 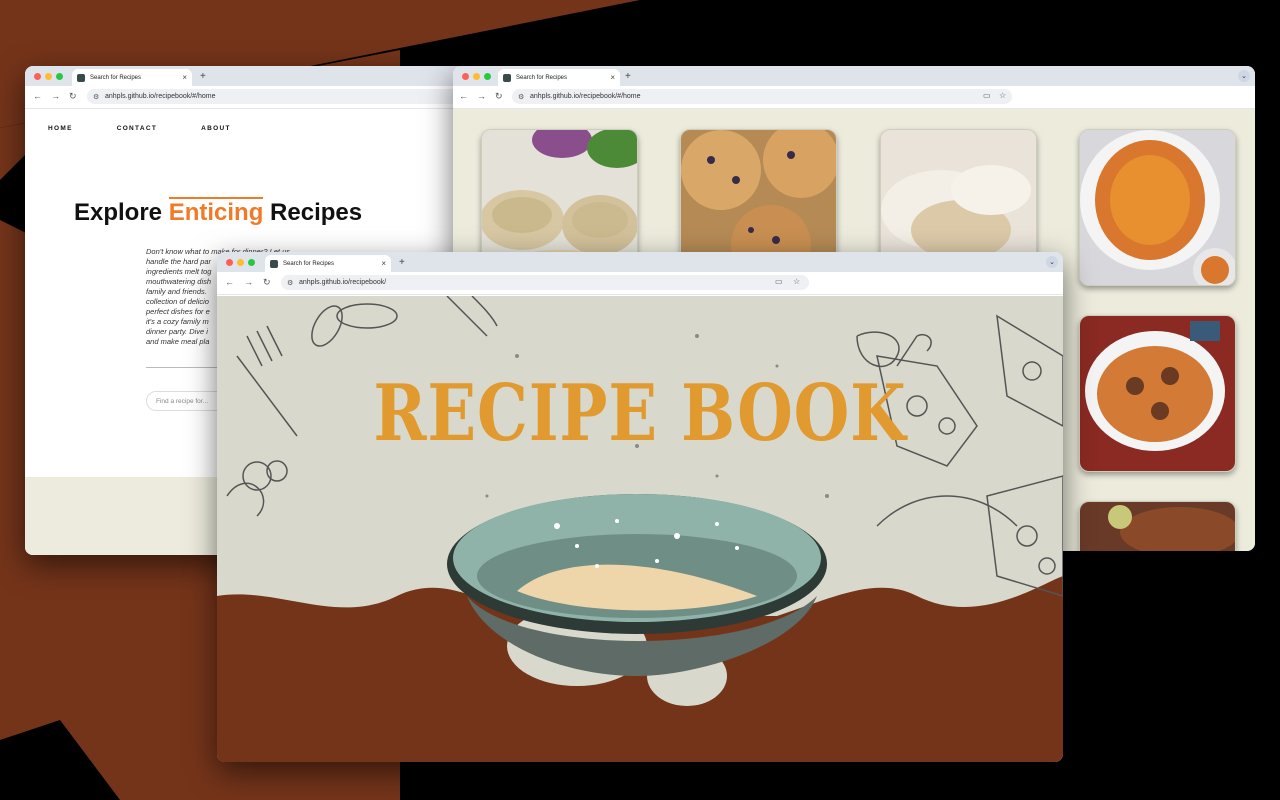 What do you see at coordinates (216, 128) in the screenshot?
I see `nav-about: ABOUT` at bounding box center [216, 128].